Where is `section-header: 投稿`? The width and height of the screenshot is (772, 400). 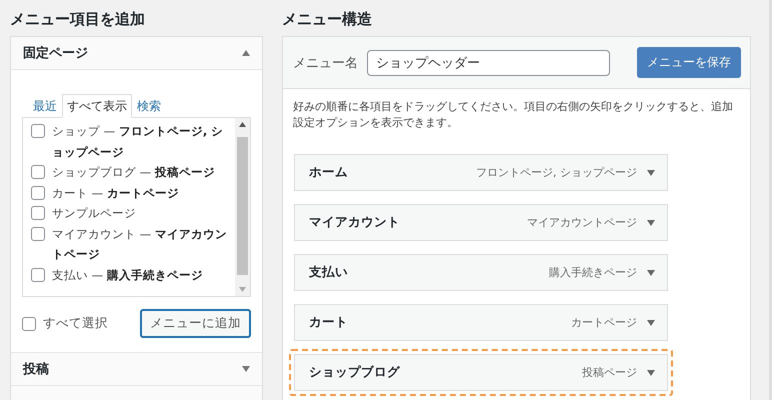 section-header: 投稿 is located at coordinates (136, 369).